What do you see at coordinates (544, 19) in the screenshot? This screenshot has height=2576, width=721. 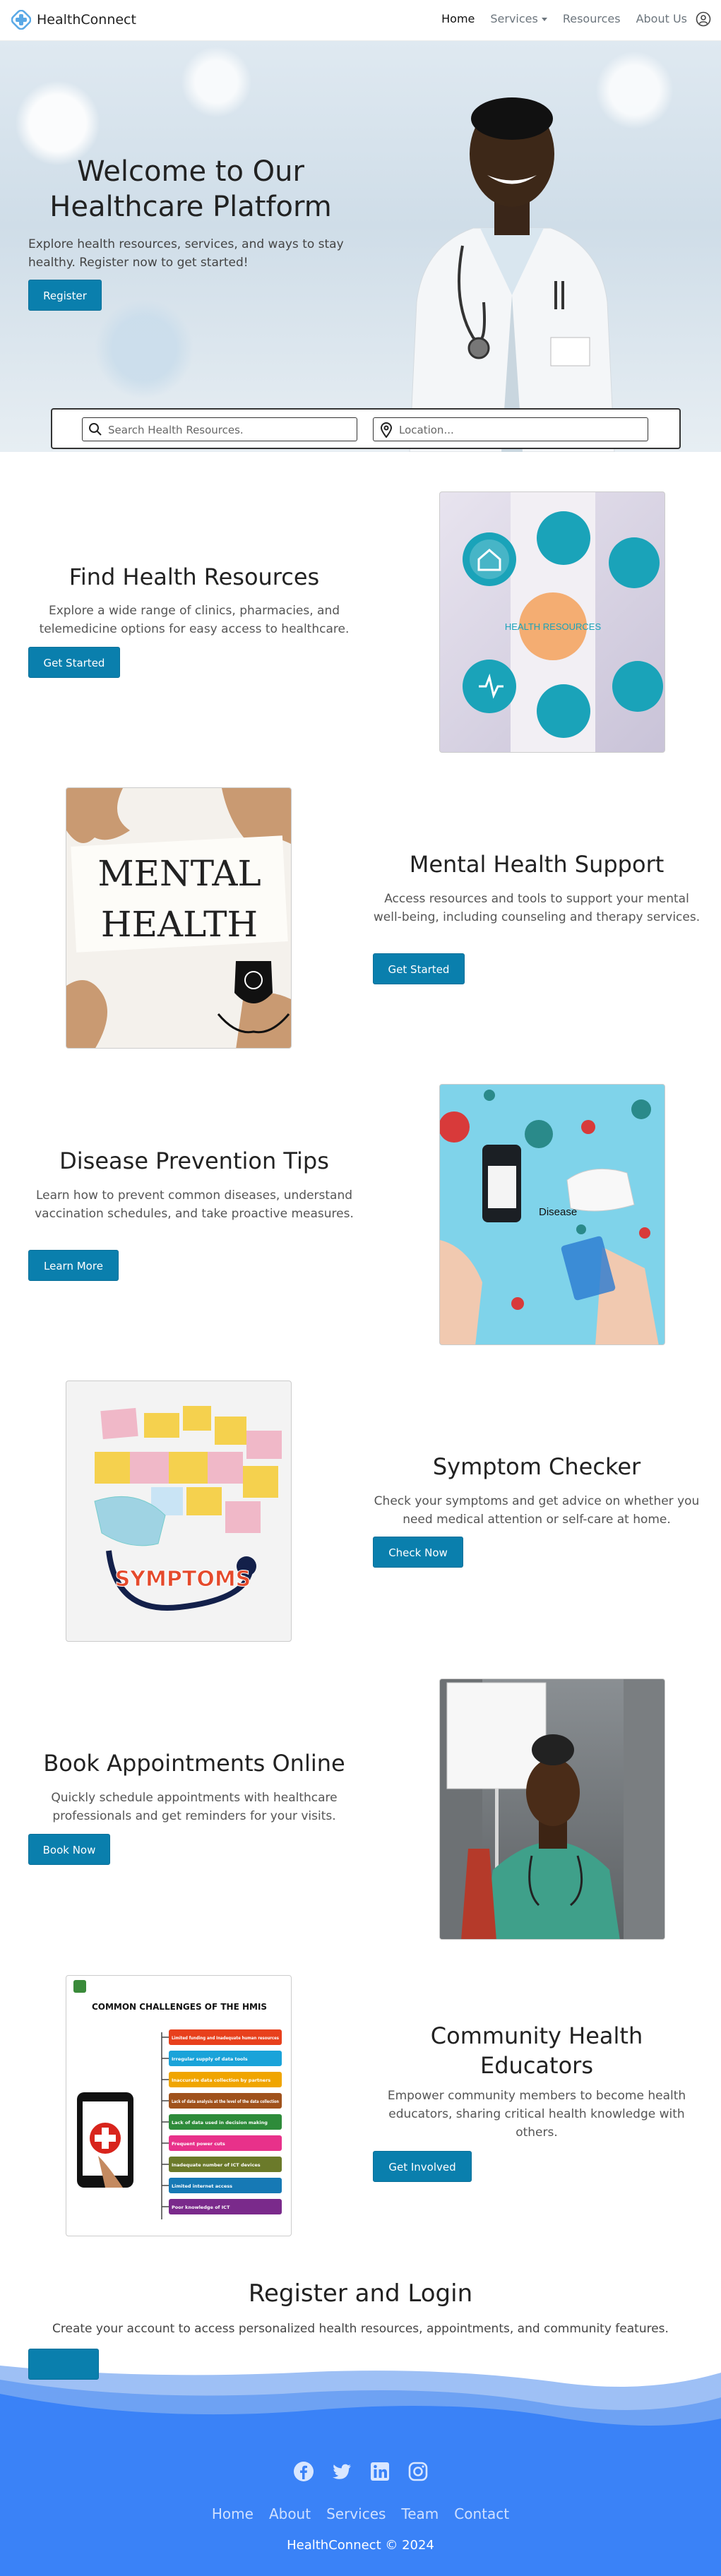 I see `chevron-down-icon` at bounding box center [544, 19].